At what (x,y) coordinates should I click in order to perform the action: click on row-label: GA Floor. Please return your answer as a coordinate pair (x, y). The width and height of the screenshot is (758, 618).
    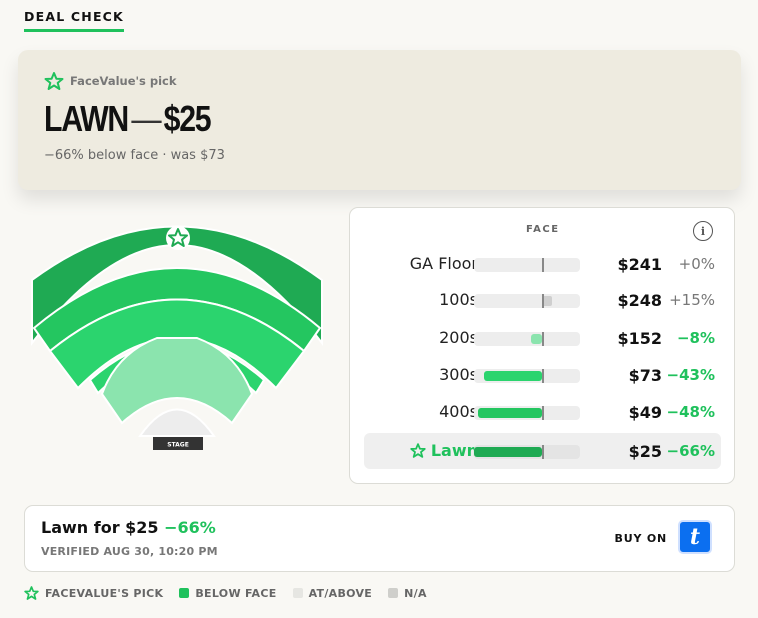
    Looking at the image, I should click on (443, 263).